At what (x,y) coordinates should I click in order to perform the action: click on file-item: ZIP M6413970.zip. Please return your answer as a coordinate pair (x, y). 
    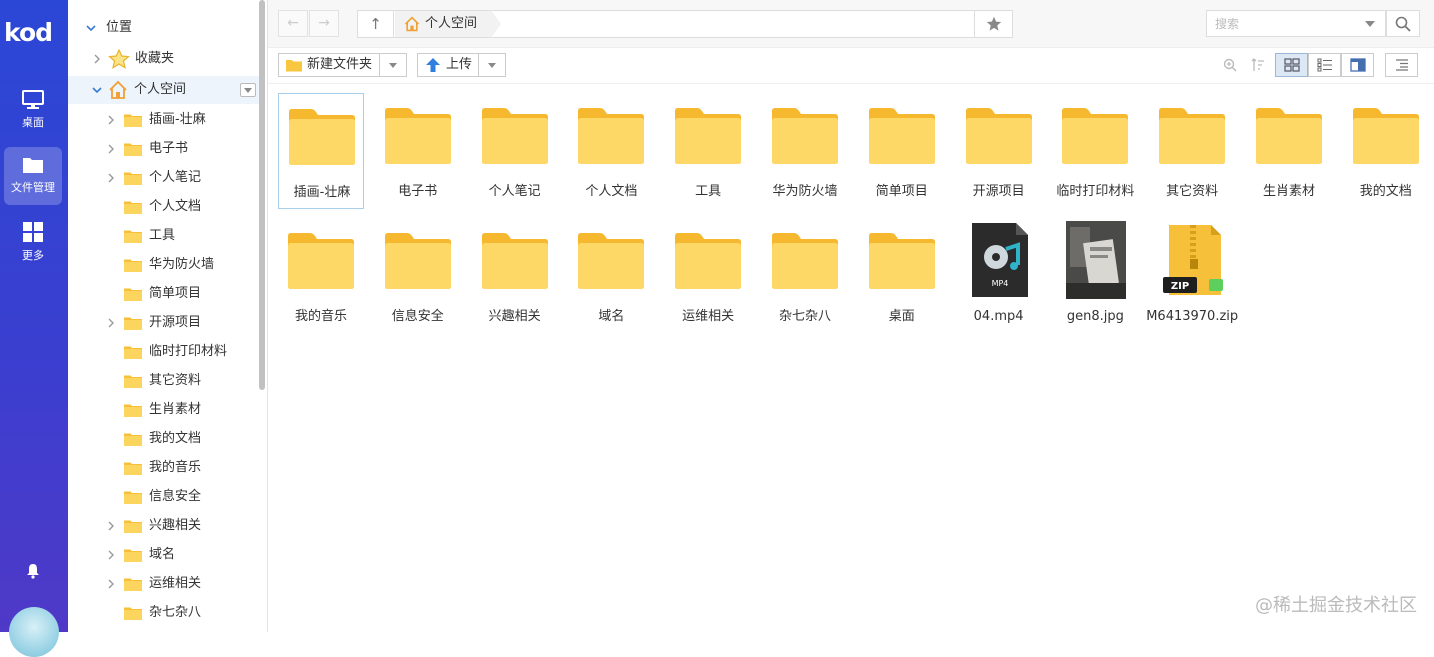
    Looking at the image, I should click on (1192, 276).